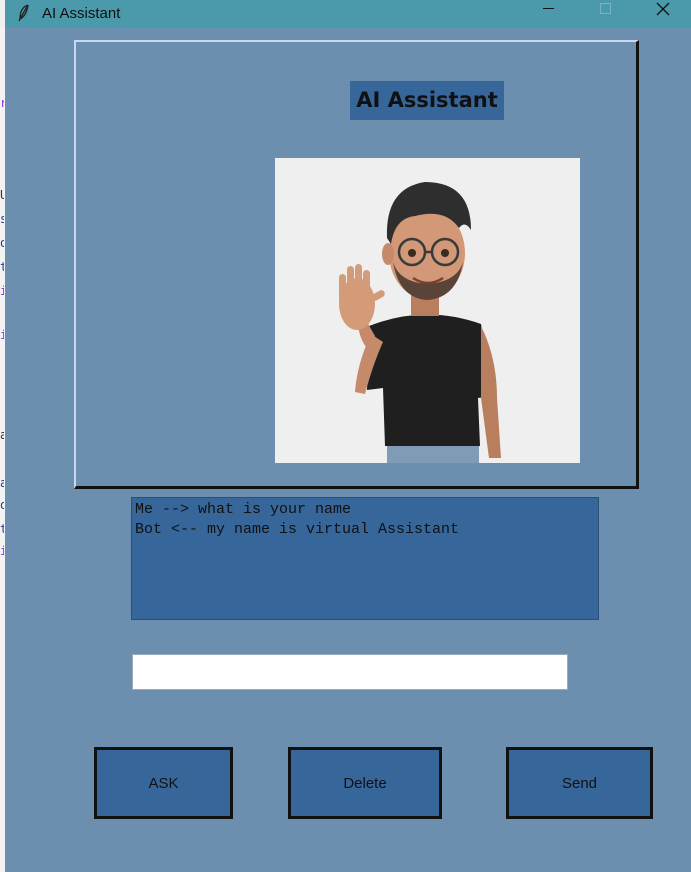  Describe the element at coordinates (427, 100) in the screenshot. I see `app-heading: AI Assistant` at that location.